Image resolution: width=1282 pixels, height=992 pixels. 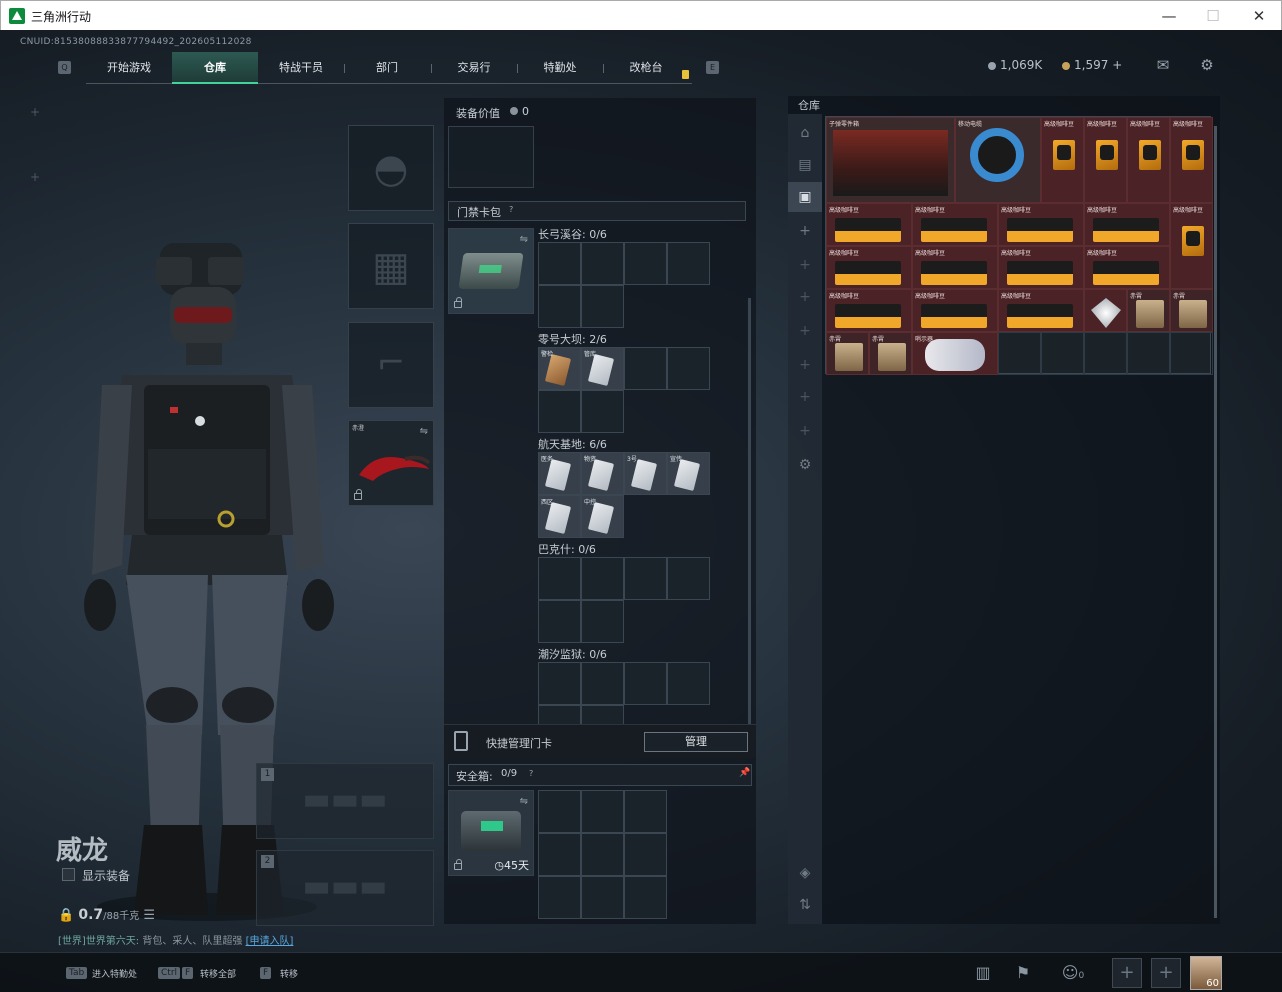 I want to click on sort-icon: ⇅, so click(x=805, y=905).